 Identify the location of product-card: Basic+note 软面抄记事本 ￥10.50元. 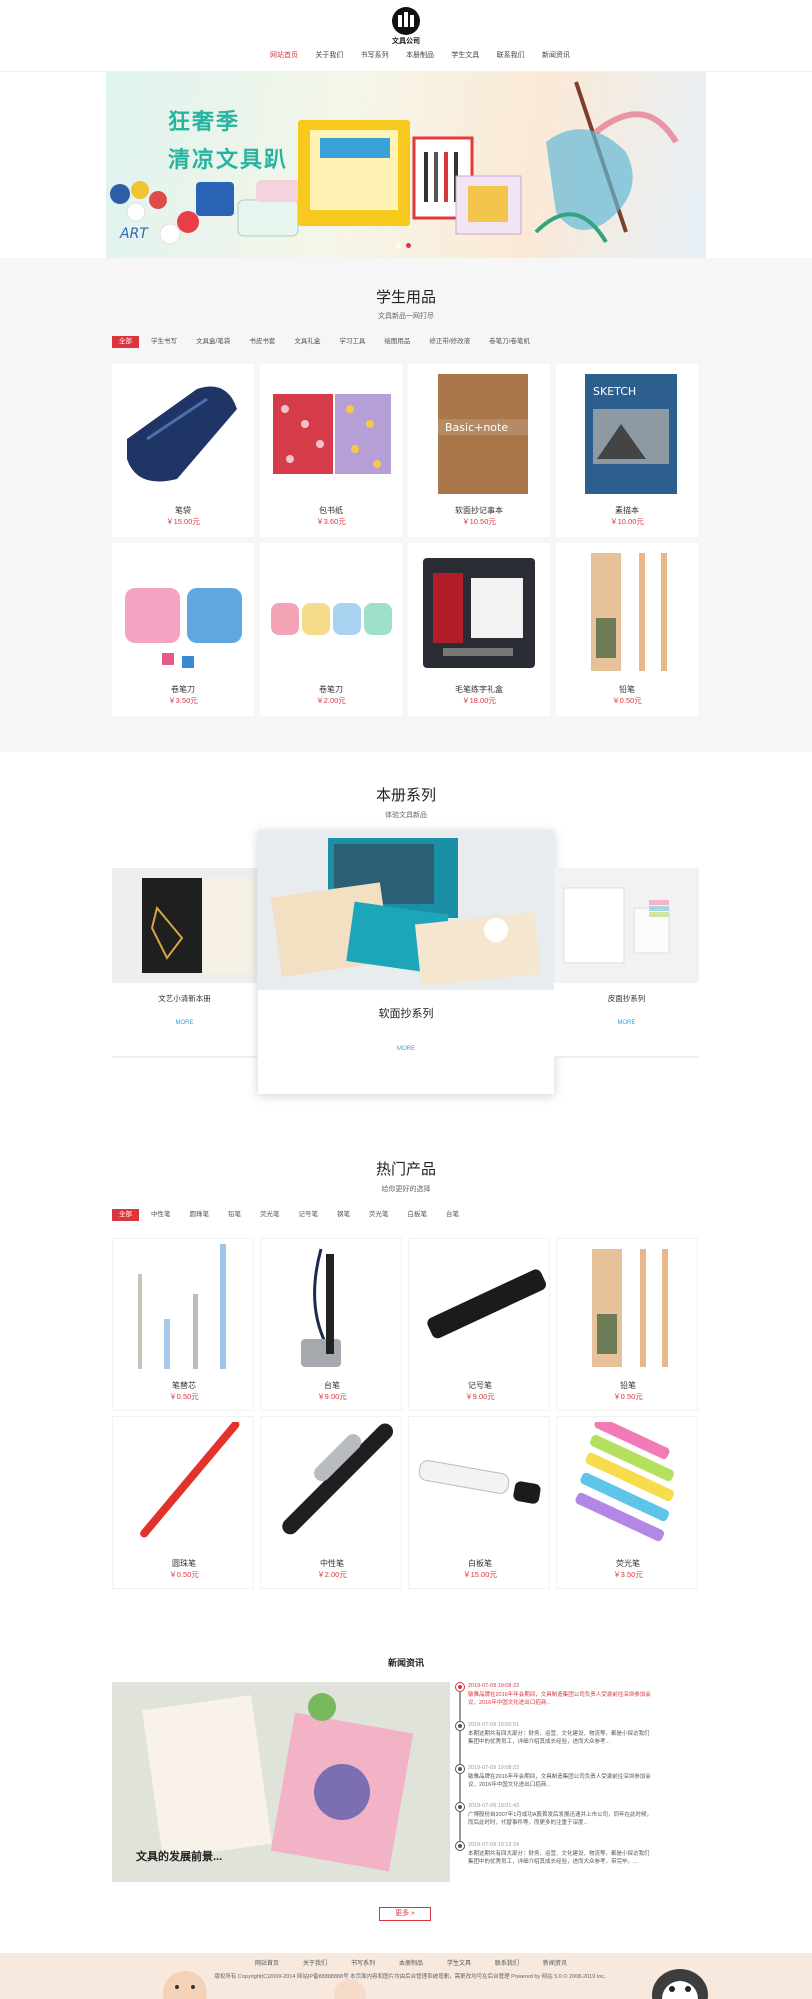
(479, 450).